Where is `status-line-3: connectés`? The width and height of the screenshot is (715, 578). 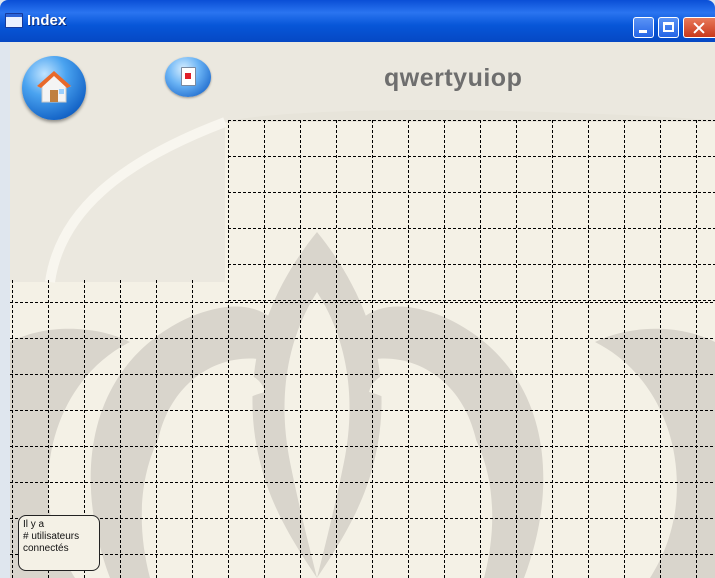 status-line-3: connectés is located at coordinates (46, 548).